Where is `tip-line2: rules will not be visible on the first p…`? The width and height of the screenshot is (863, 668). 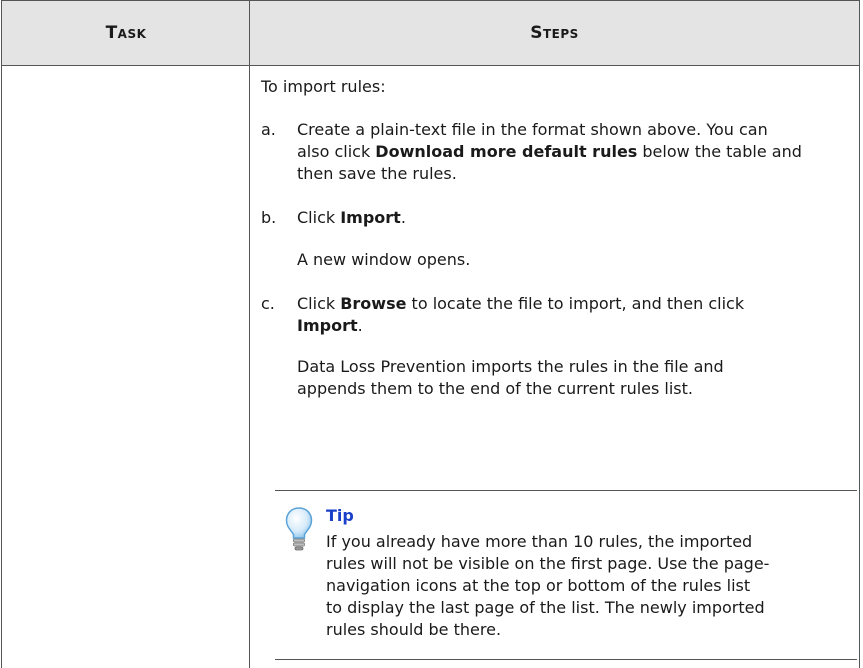 tip-line2: rules will not be visible on the first p… is located at coordinates (548, 563).